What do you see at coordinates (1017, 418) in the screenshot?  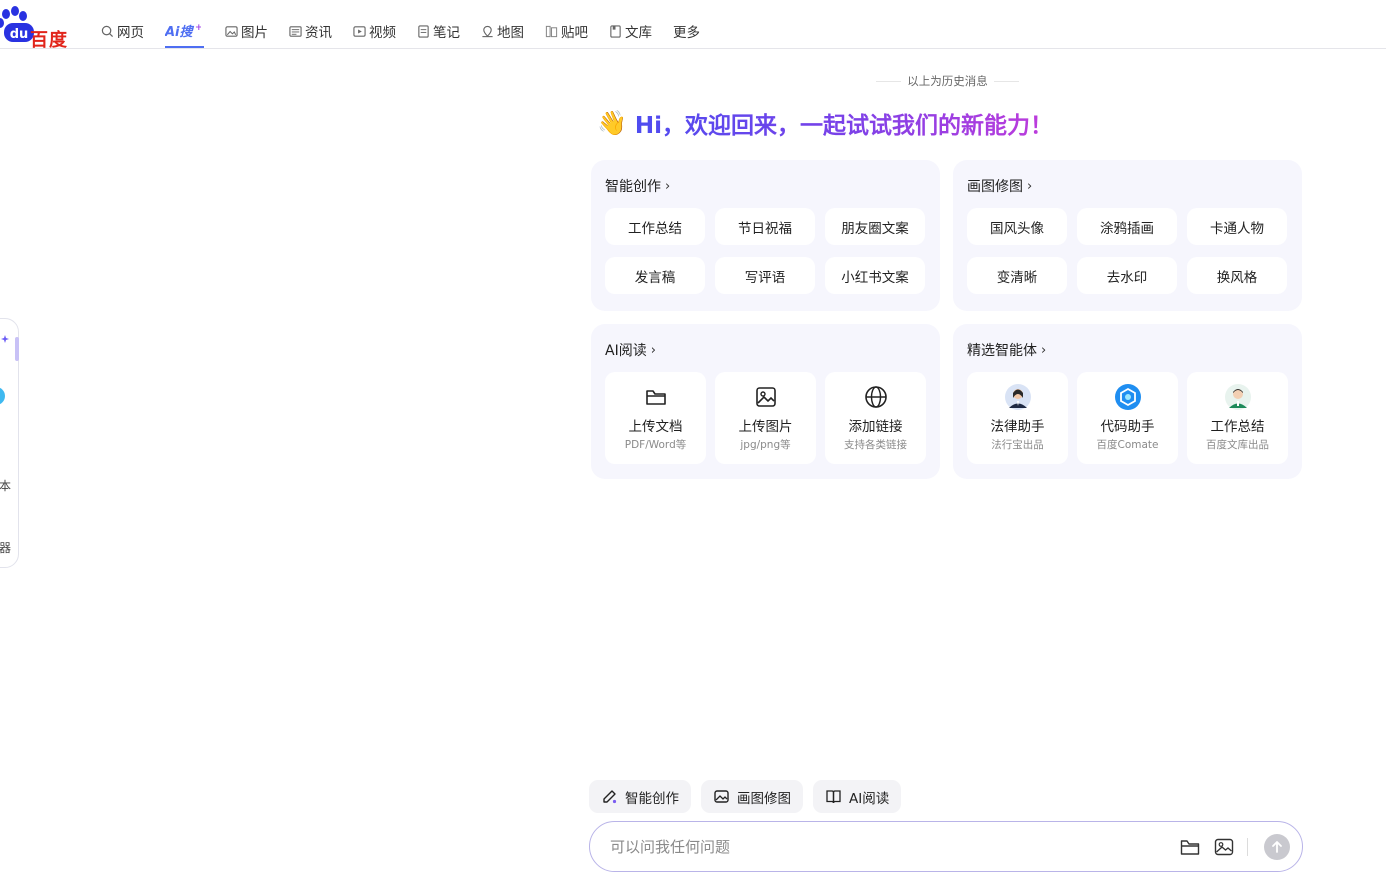 I see `tile-legal-assistant: 法律助手 法行宝出品` at bounding box center [1017, 418].